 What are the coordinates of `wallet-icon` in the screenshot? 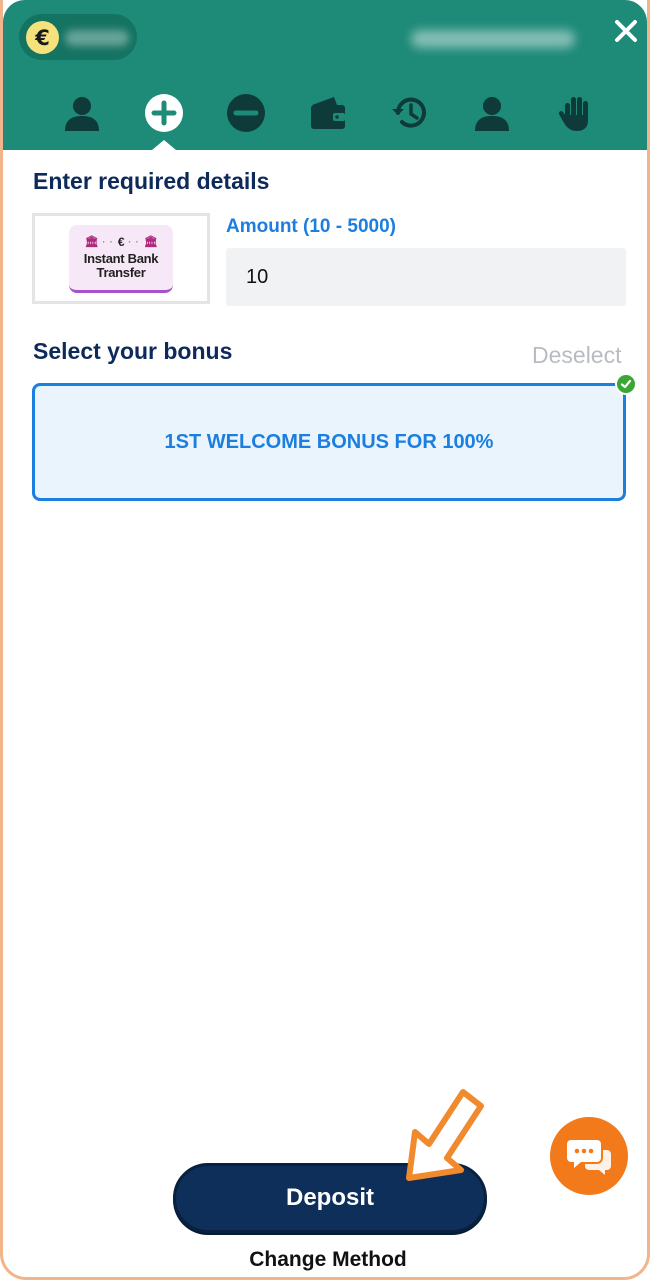 It's located at (328, 113).